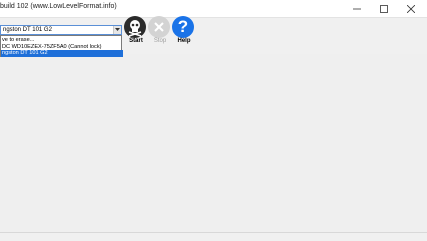  I want to click on help-button: ? Help, so click(184, 31).